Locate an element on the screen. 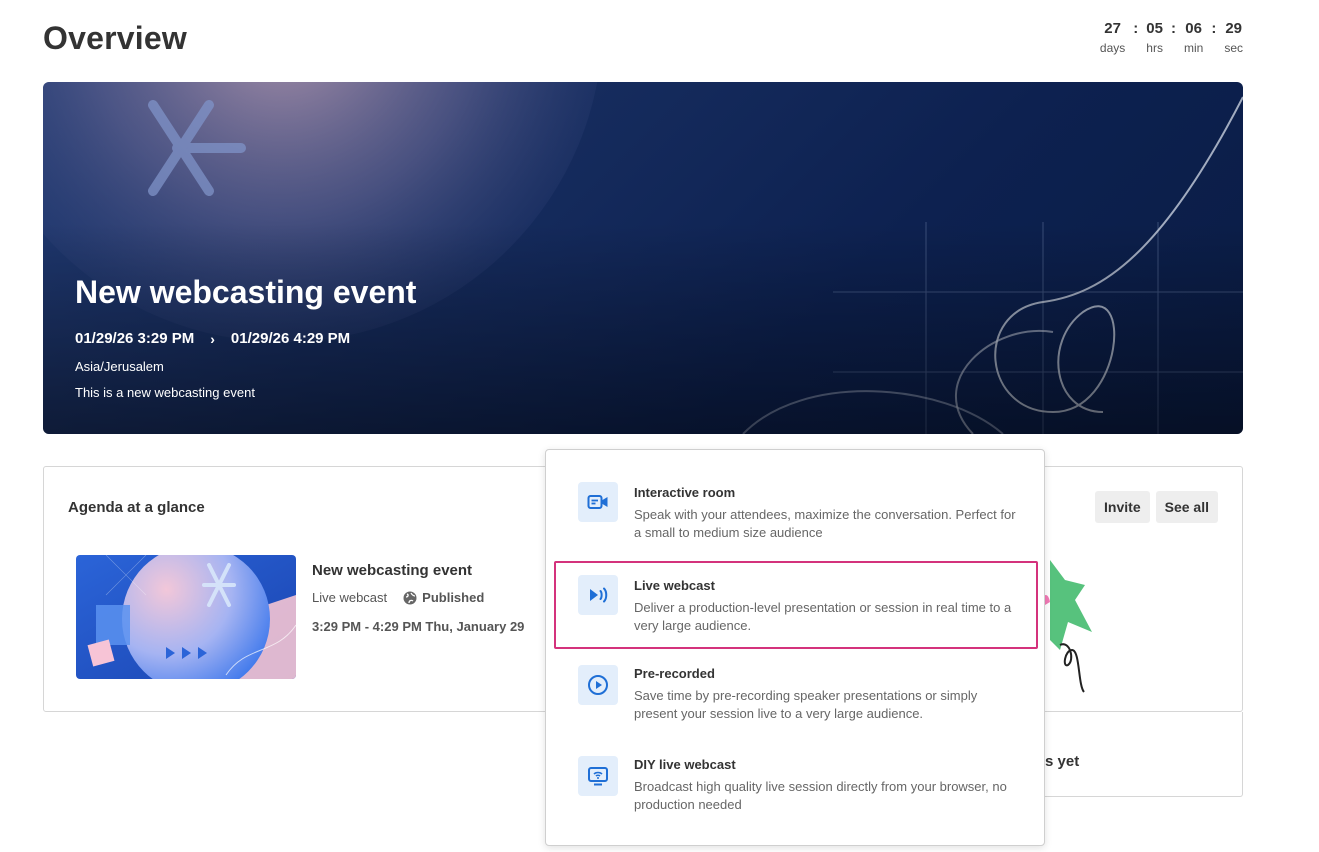 This screenshot has width=1319, height=852. menu-item-title: Live webcast is located at coordinates (674, 585).